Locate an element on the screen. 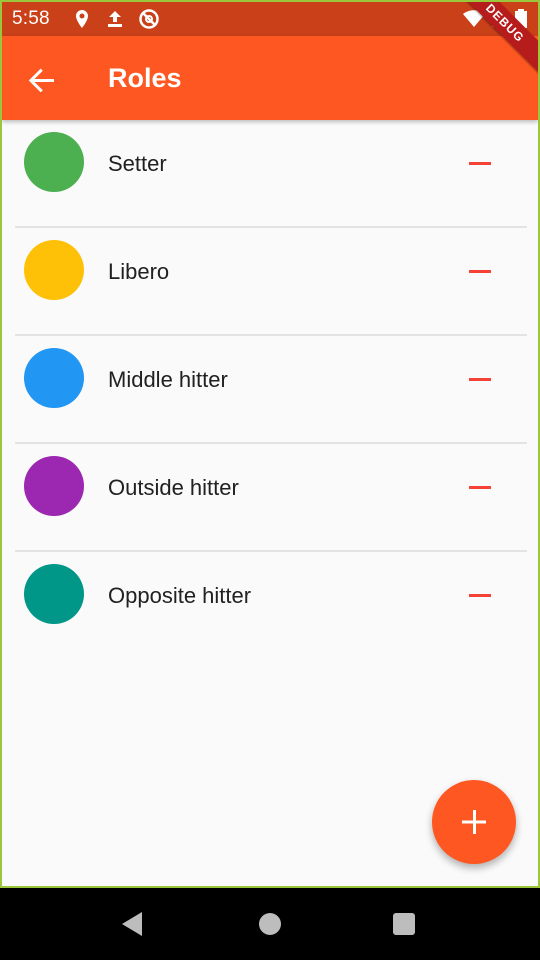 This screenshot has width=540, height=960. add-role-button is located at coordinates (474, 822).